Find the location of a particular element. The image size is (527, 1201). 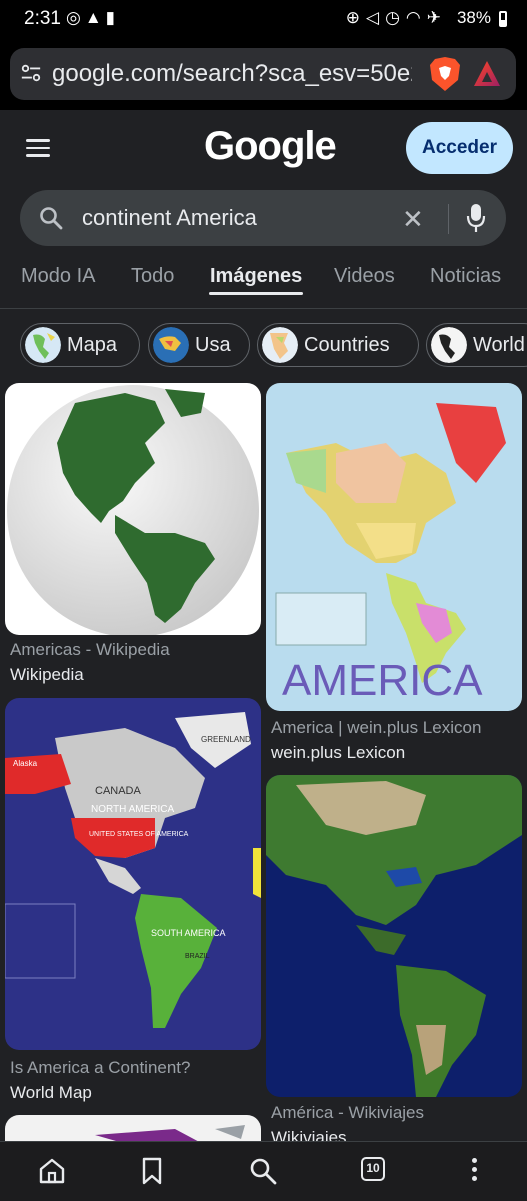

globe-image is located at coordinates (133, 510).